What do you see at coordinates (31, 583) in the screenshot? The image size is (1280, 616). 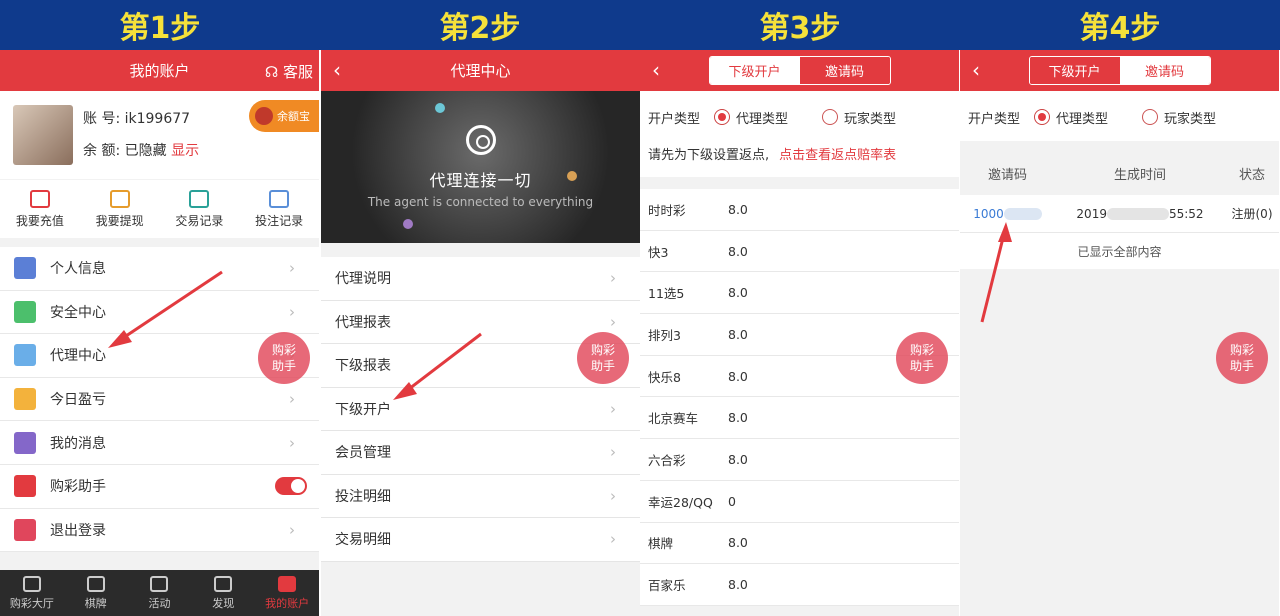 I see `home-icon` at bounding box center [31, 583].